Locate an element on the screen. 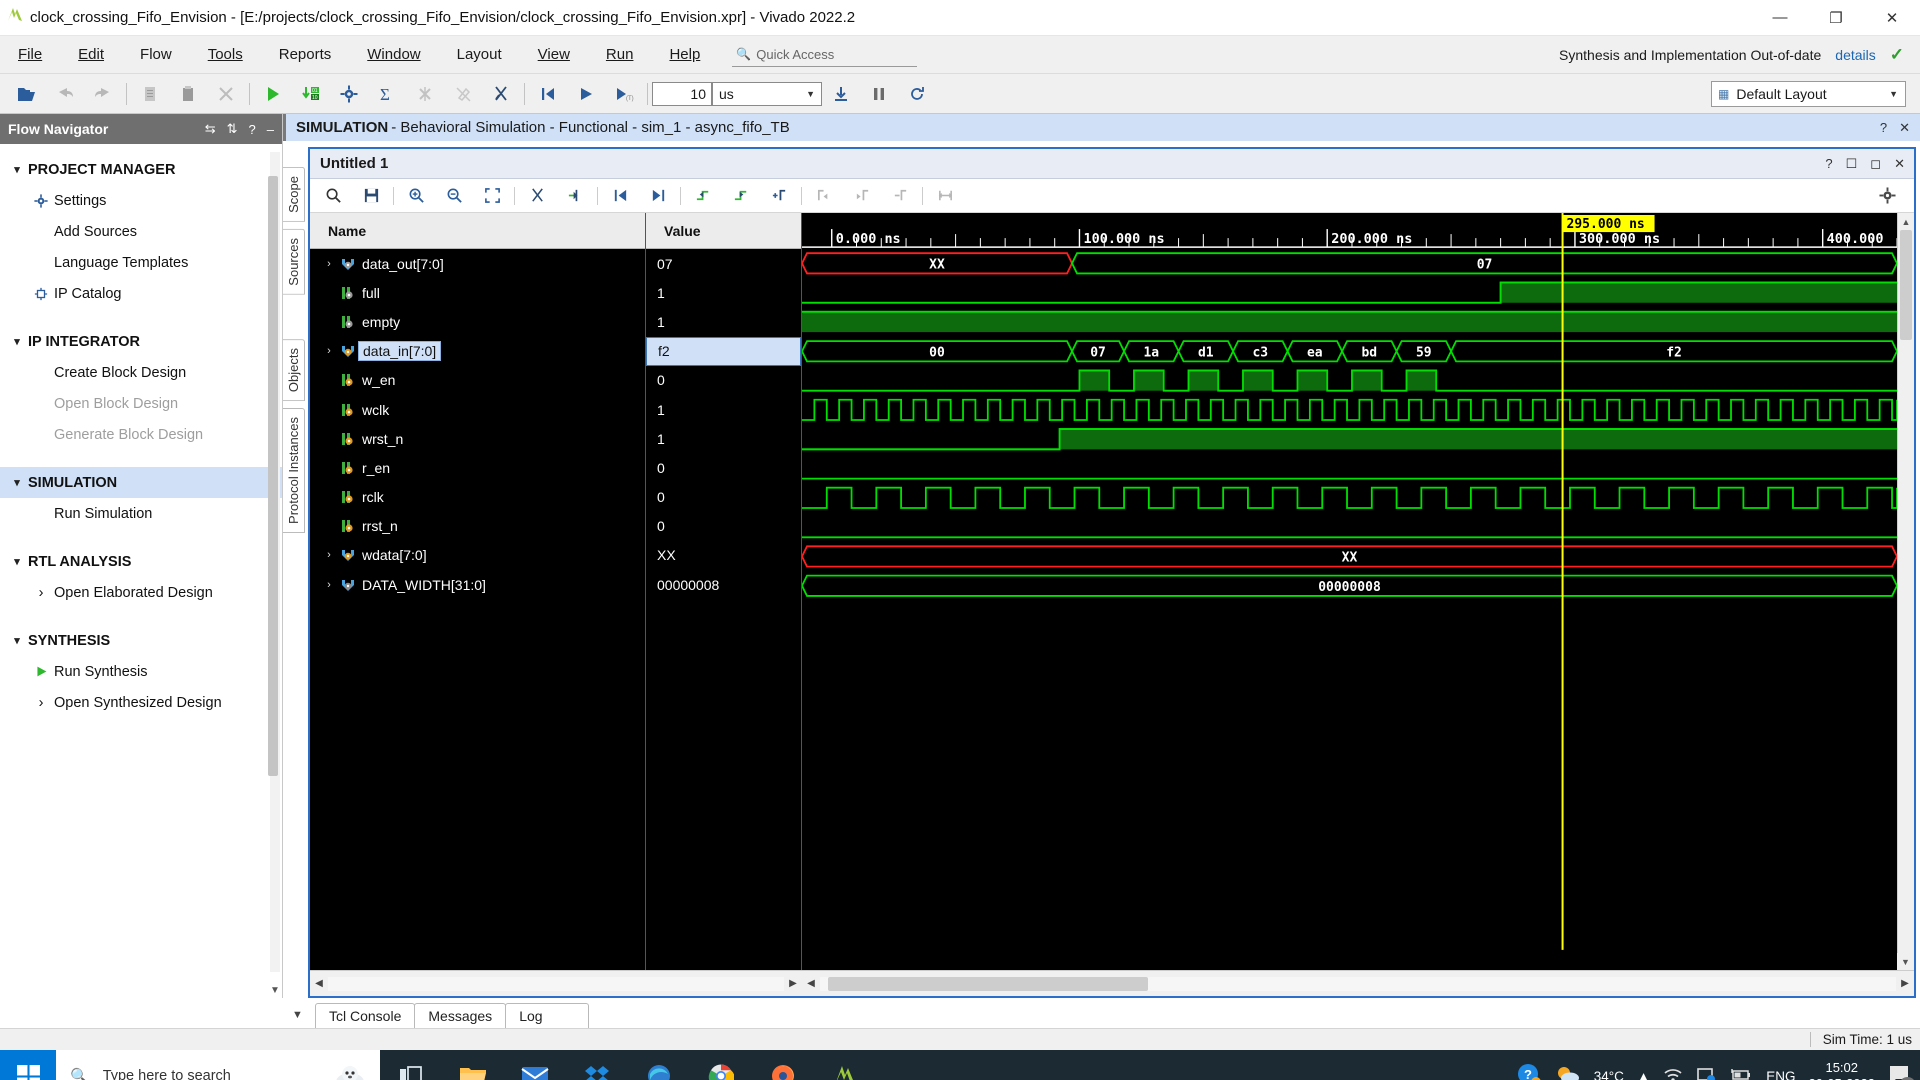 The image size is (1920, 1080). measure-icon is located at coordinates (945, 196).